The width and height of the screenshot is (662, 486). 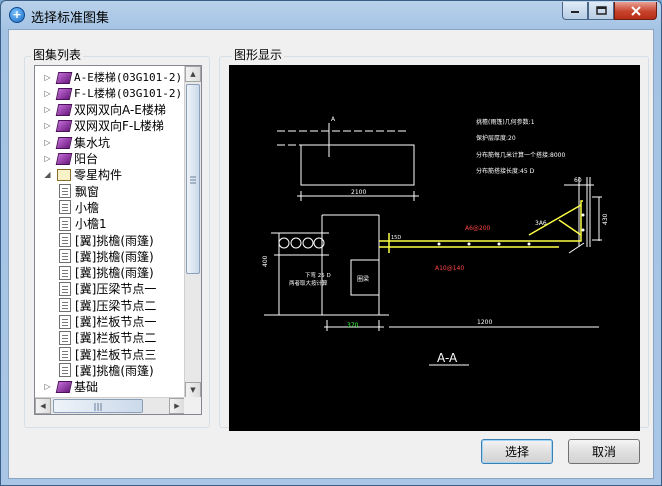 I want to click on beam-label: 圈梁, so click(x=363, y=279).